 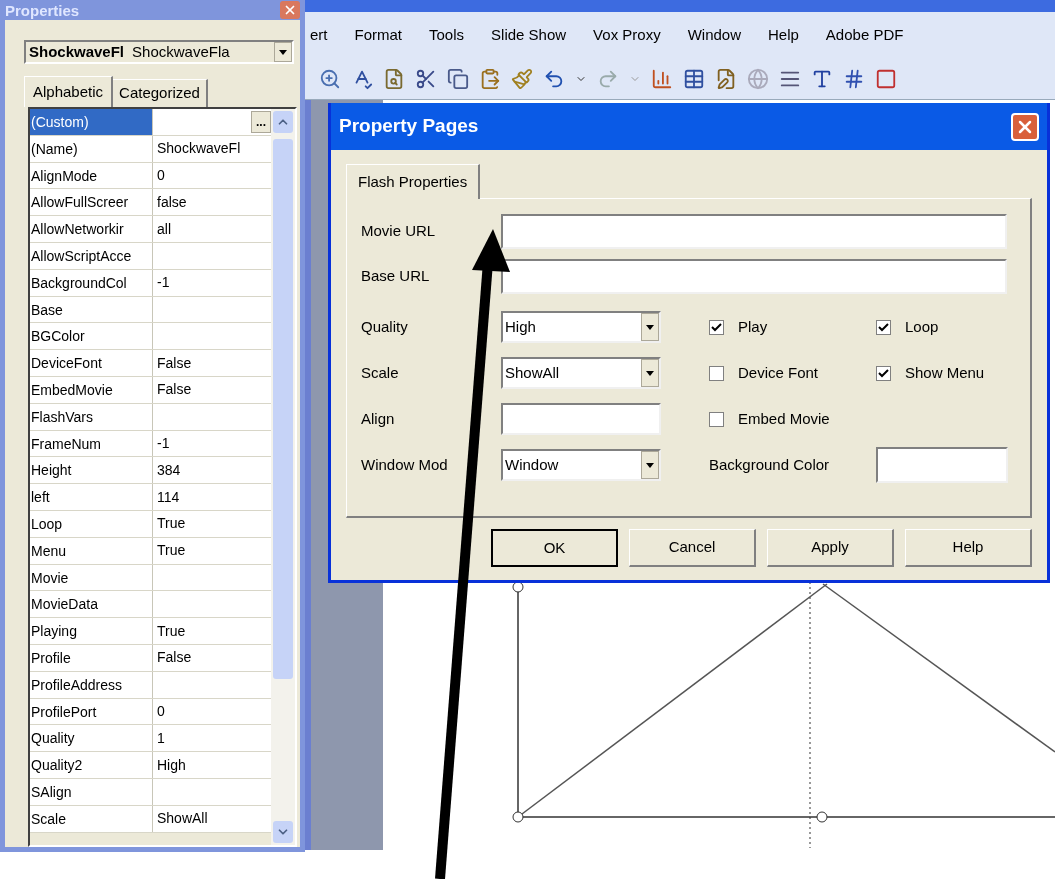 I want to click on property-name: FlashVars, so click(x=91, y=416).